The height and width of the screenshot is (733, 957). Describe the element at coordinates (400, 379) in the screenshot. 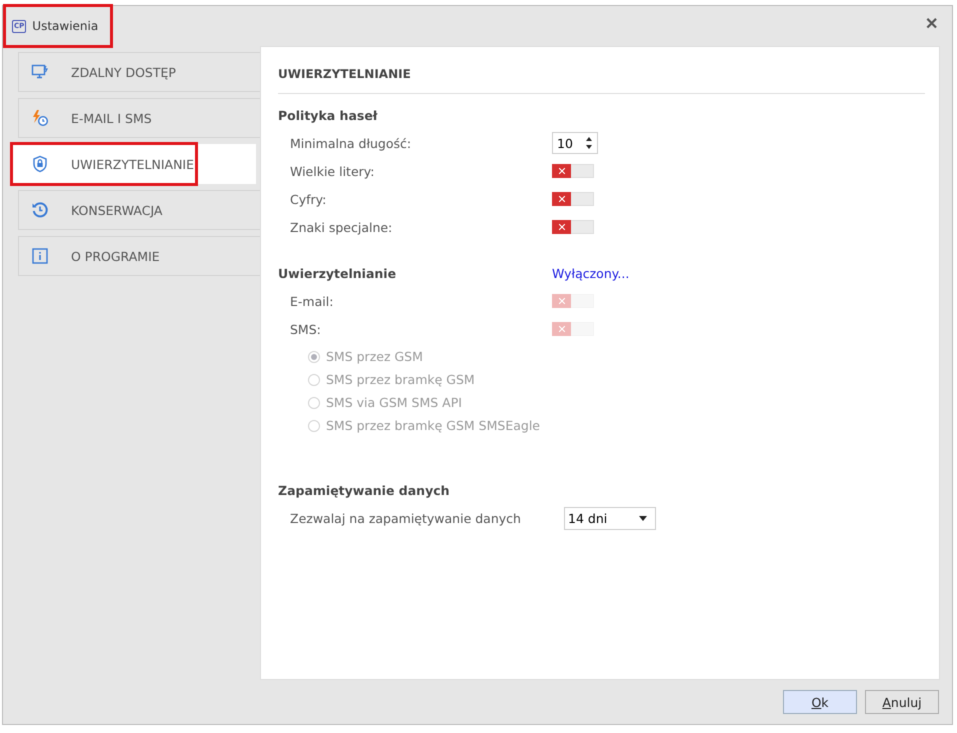

I see `radio-label: SMS przez bramkę GSM` at that location.